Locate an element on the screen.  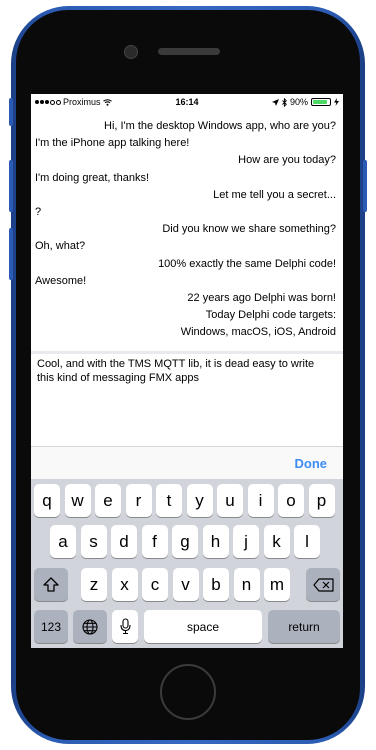
mute-switch is located at coordinates (11, 112).